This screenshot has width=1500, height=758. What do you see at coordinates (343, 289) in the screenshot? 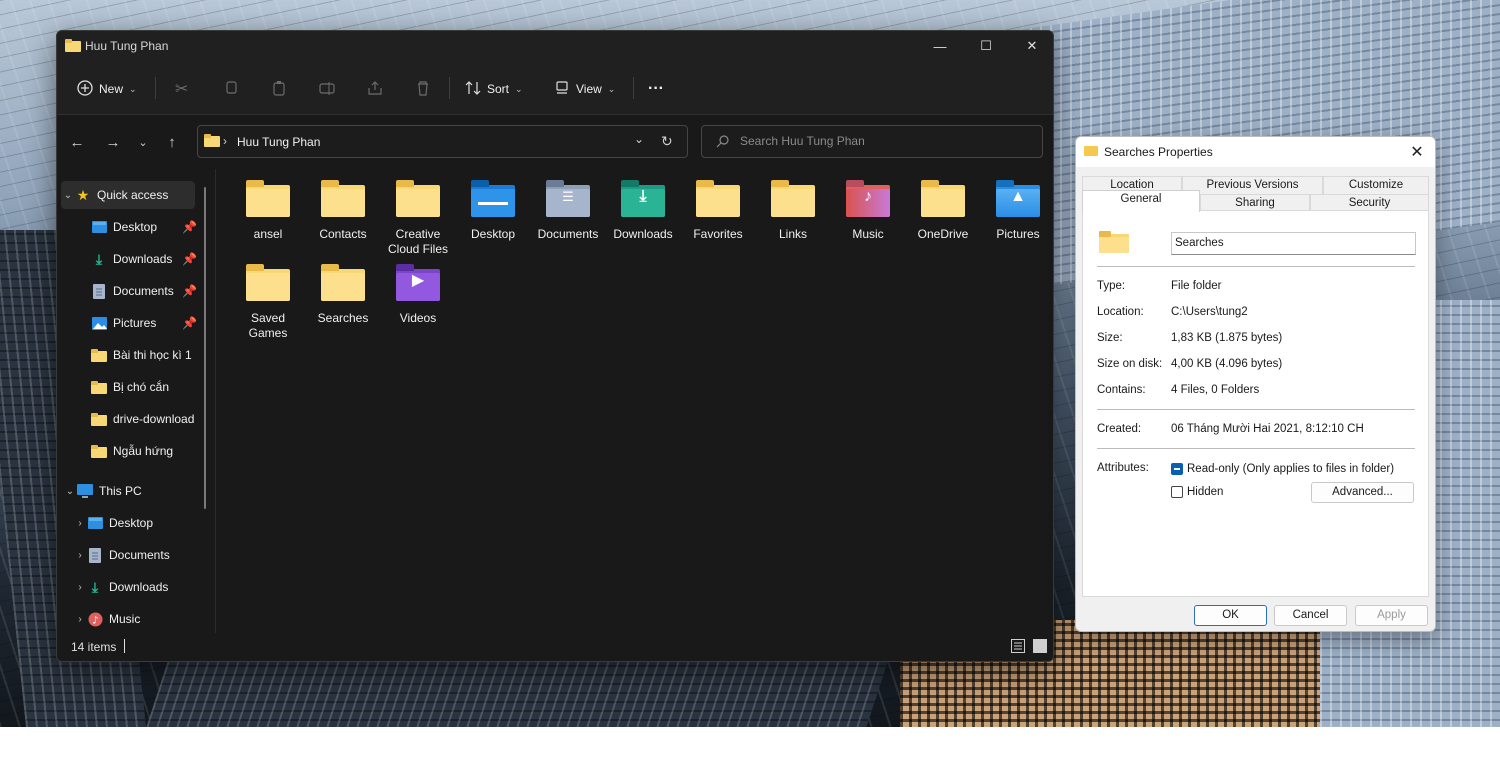
I see `folder-item: Searches` at bounding box center [343, 289].